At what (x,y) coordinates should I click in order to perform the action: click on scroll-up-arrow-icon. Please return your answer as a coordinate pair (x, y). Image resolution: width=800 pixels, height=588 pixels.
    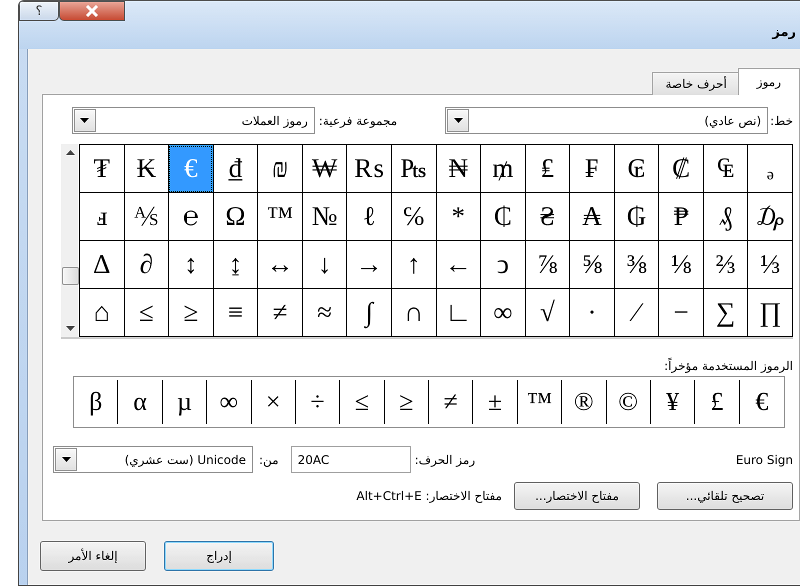
    Looking at the image, I should click on (70, 152).